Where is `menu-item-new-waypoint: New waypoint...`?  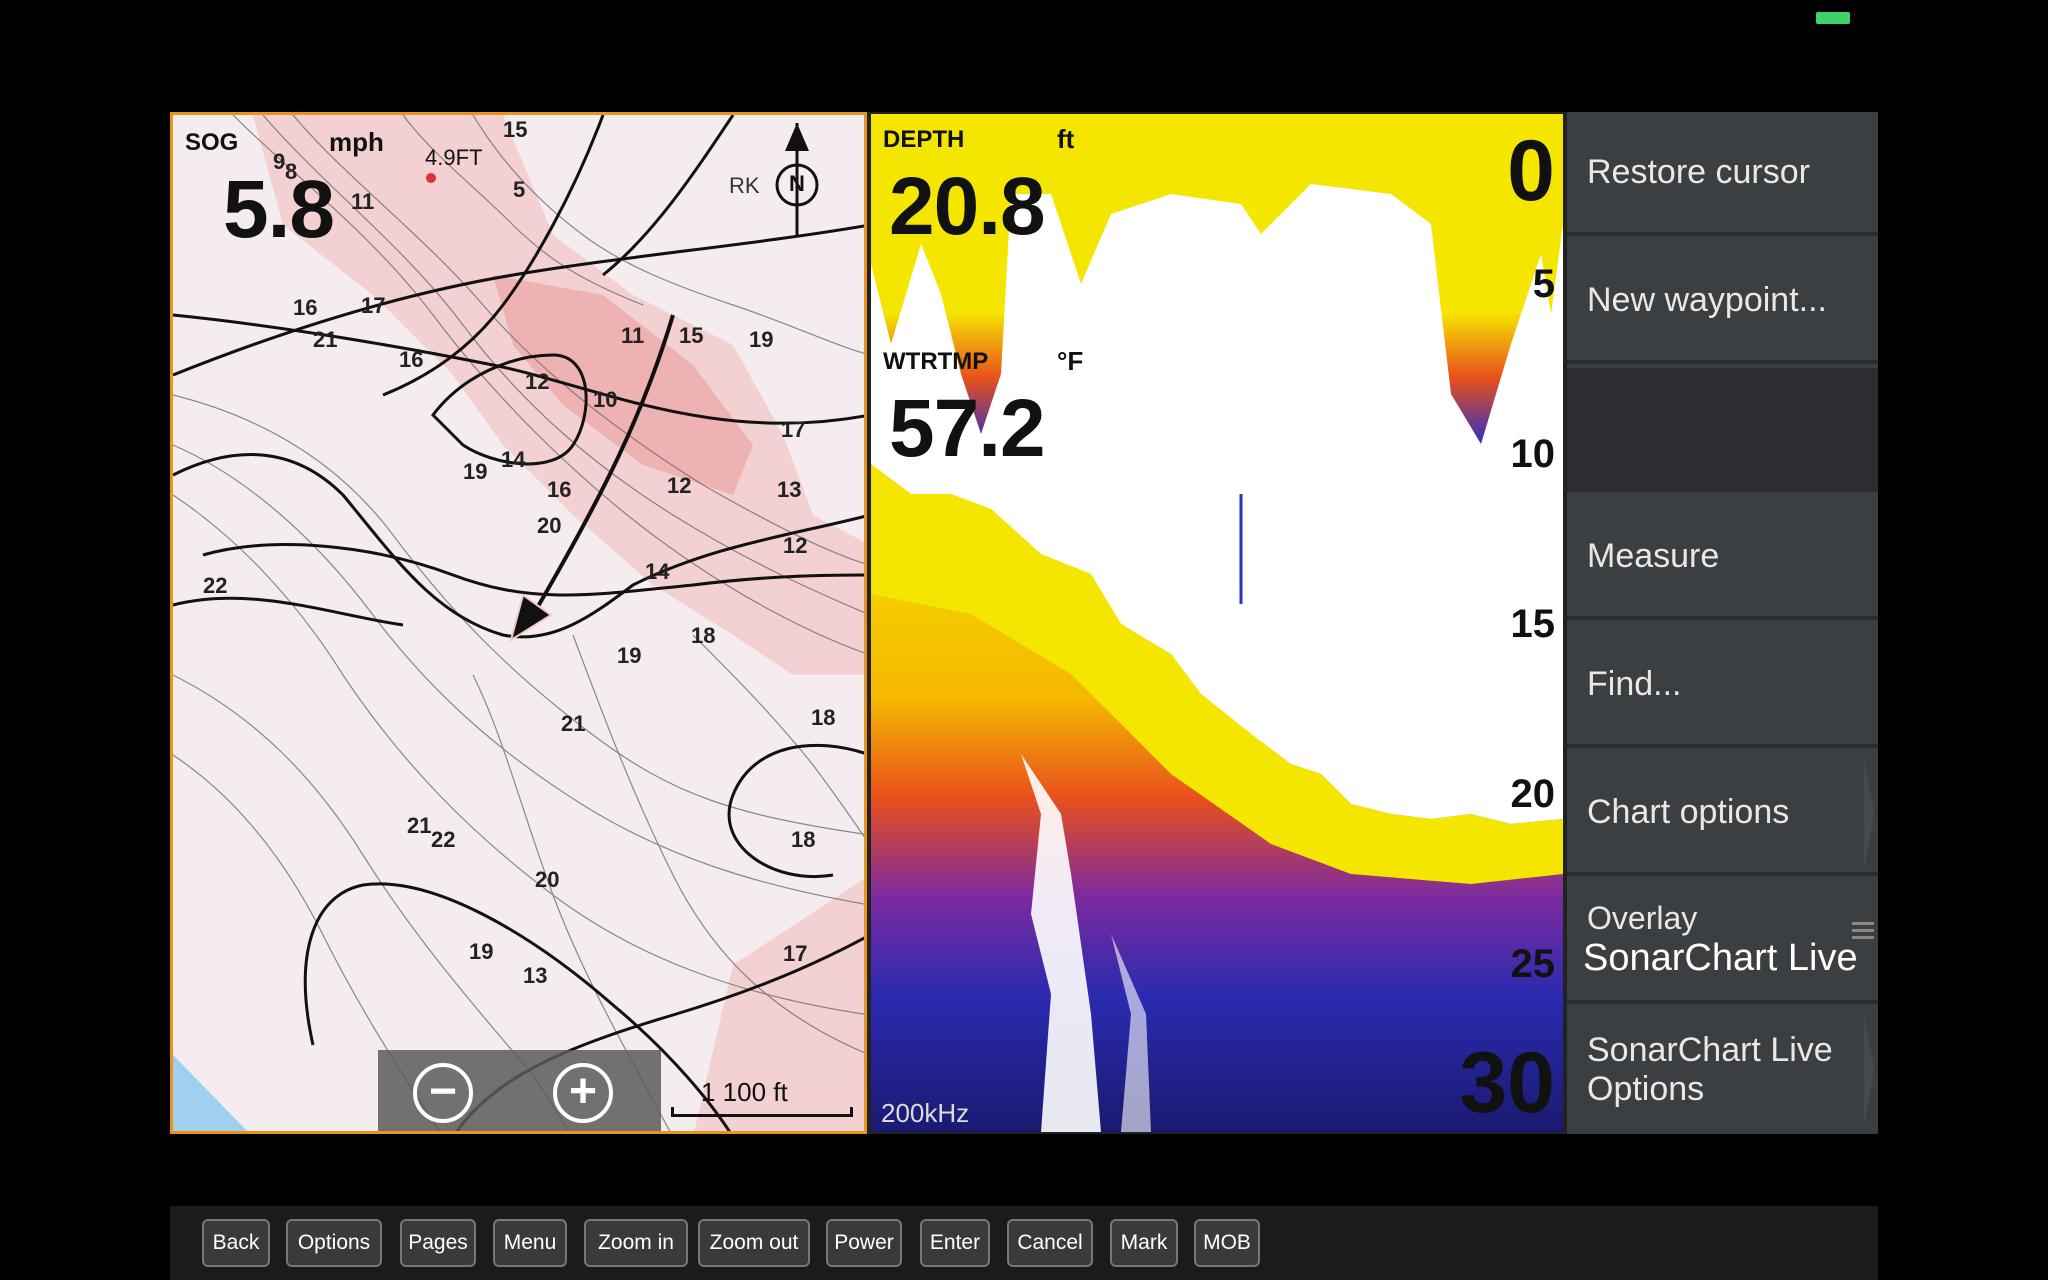
menu-item-new-waypoint: New waypoint... is located at coordinates (1722, 302).